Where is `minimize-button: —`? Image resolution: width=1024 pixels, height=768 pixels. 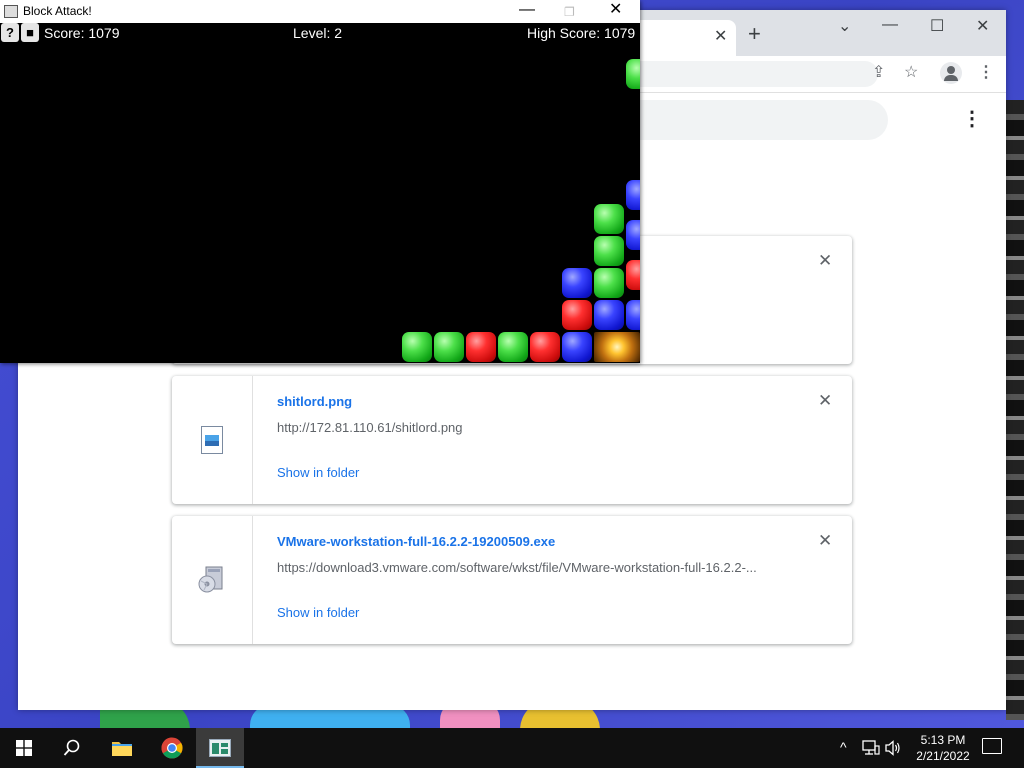
minimize-button: — is located at coordinates (890, 25).